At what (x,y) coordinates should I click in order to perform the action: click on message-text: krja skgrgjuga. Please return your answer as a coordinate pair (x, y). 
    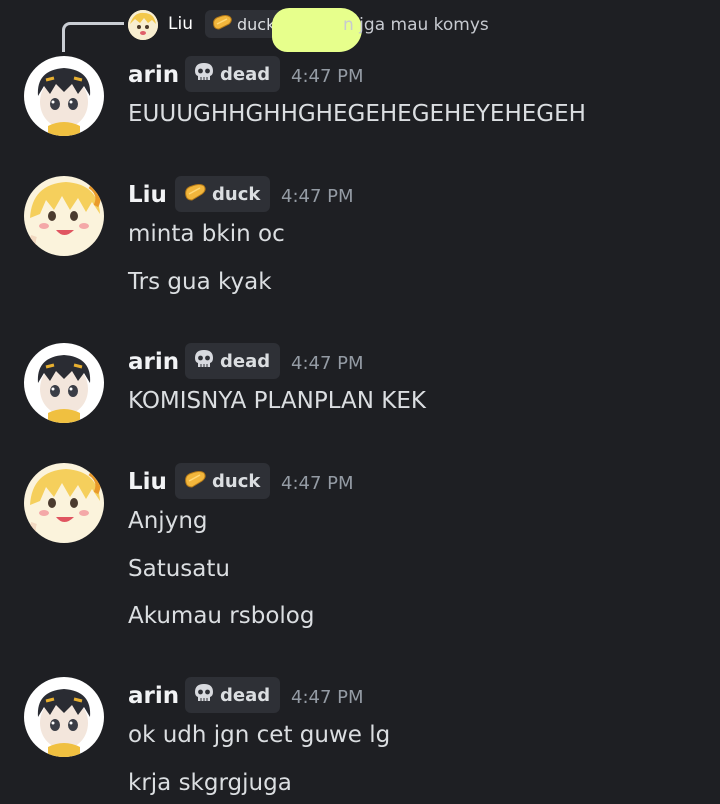
    Looking at the image, I should click on (210, 783).